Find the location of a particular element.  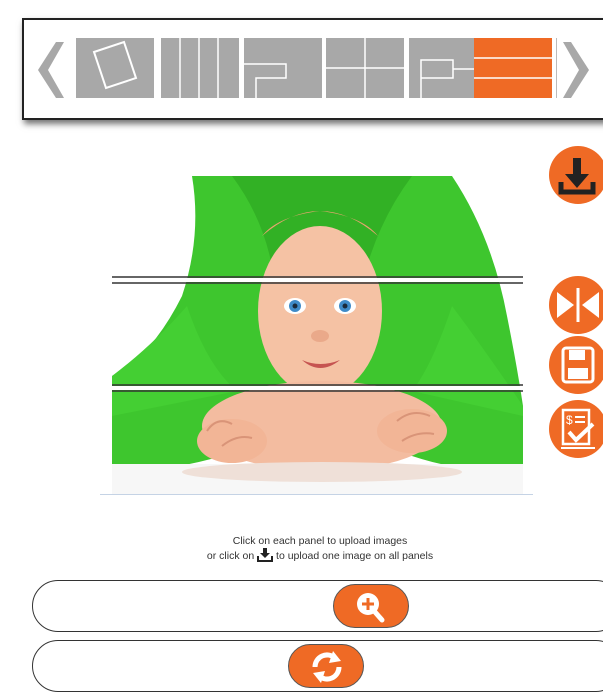

download-inline-icon is located at coordinates (265, 555).